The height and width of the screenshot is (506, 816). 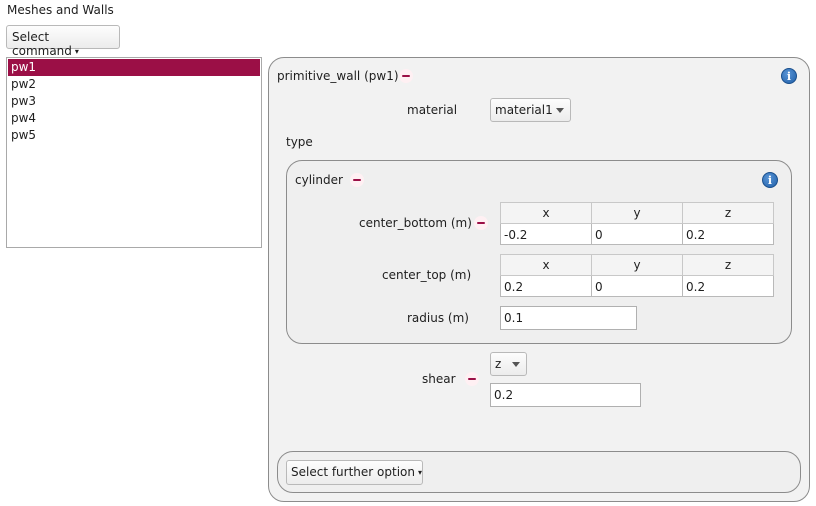 I want to click on center-bottom-y-input: 0, so click(x=637, y=234).